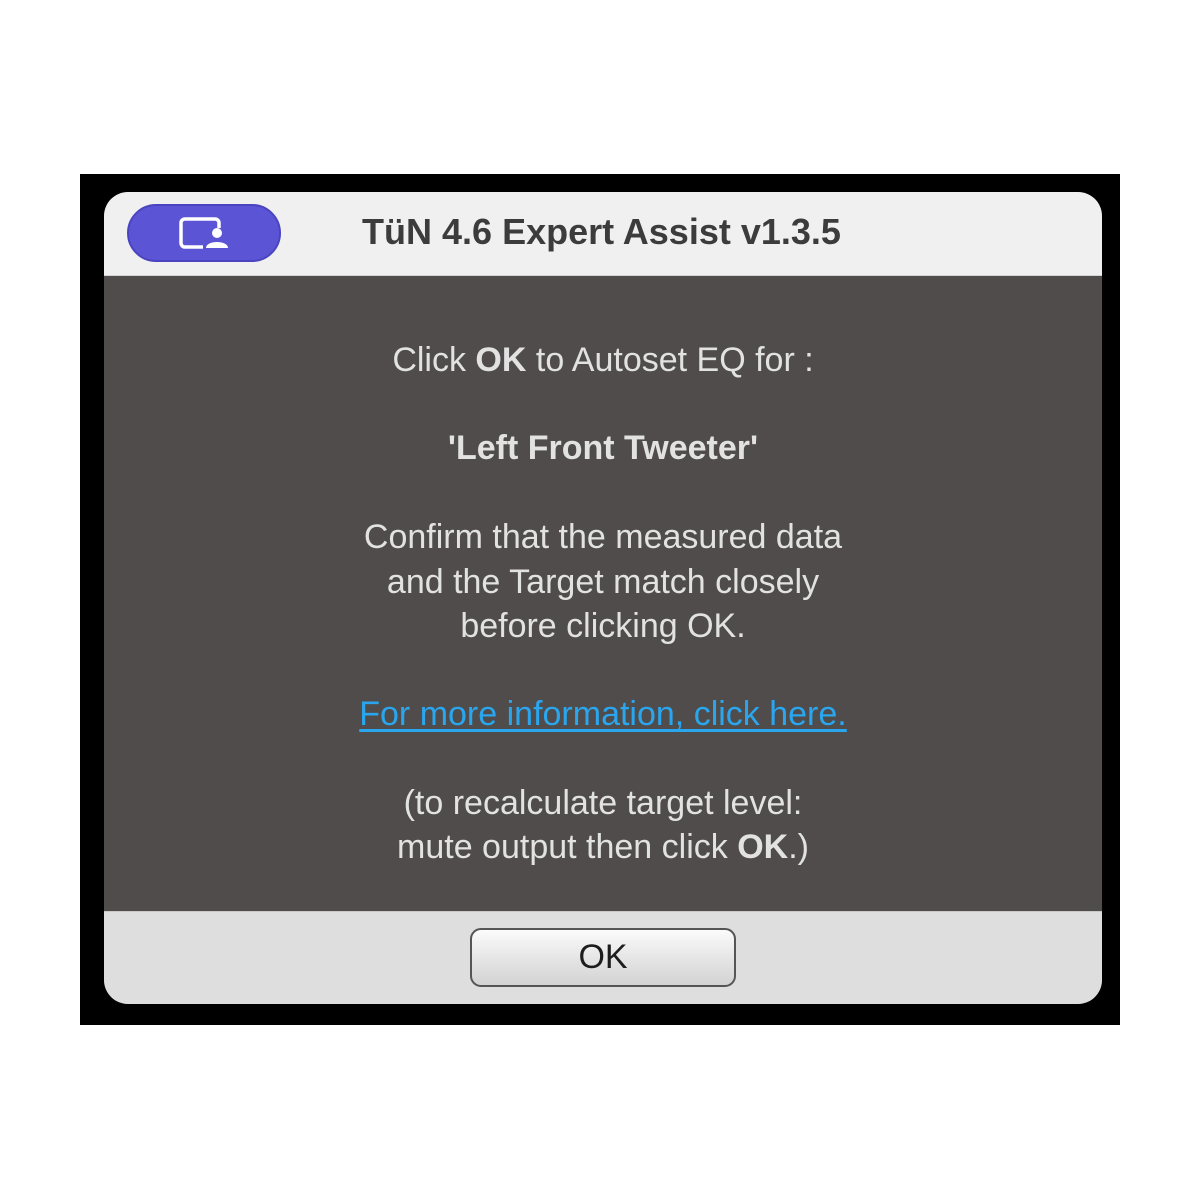  Describe the element at coordinates (798, 847) in the screenshot. I see `recalc-suffix: .)` at that location.